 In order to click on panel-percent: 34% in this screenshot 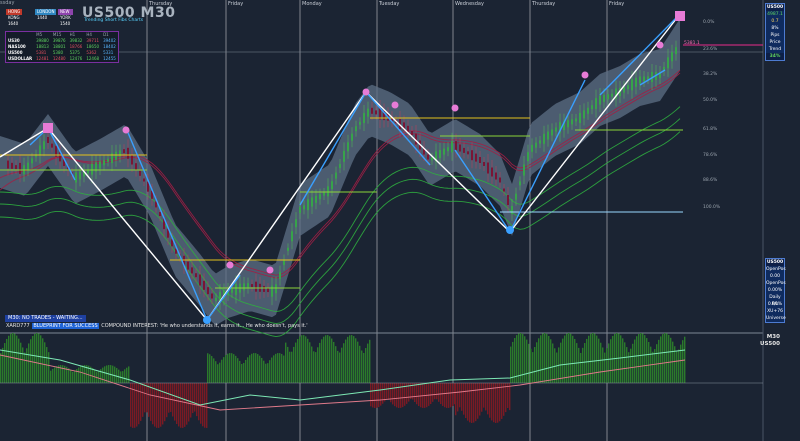, I will do `click(775, 56)`.